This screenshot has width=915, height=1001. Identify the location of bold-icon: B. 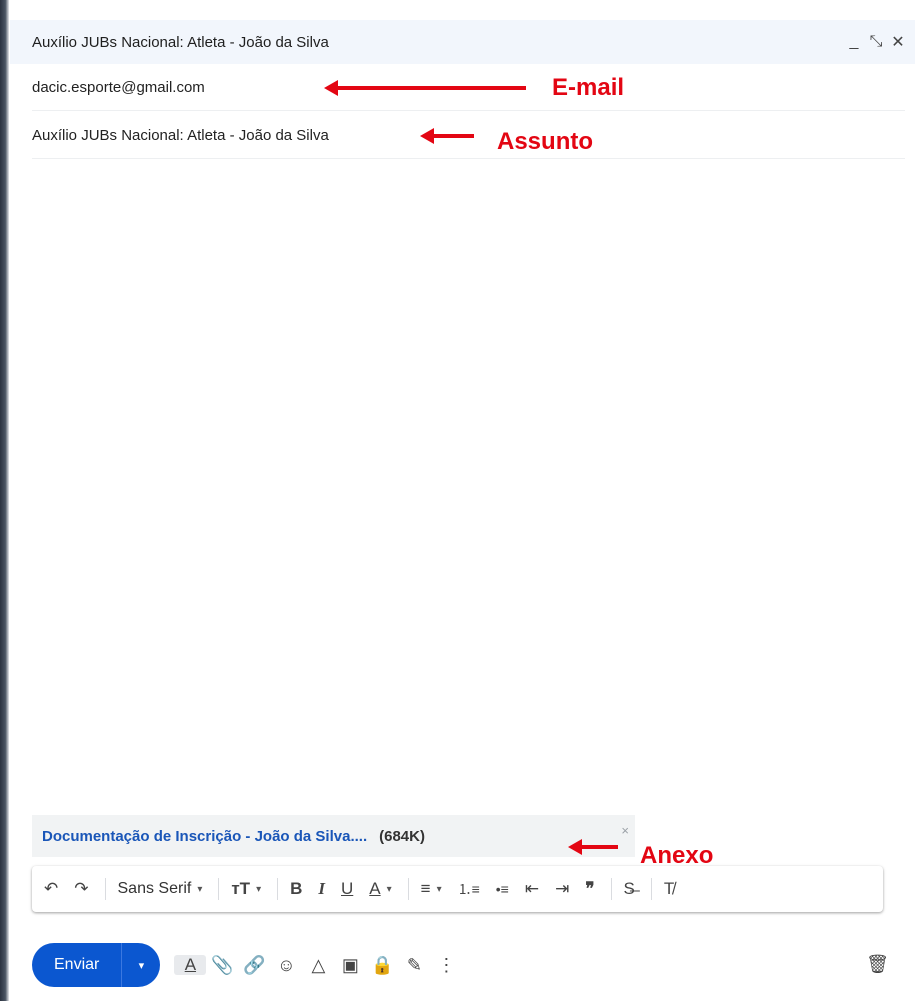
(296, 889).